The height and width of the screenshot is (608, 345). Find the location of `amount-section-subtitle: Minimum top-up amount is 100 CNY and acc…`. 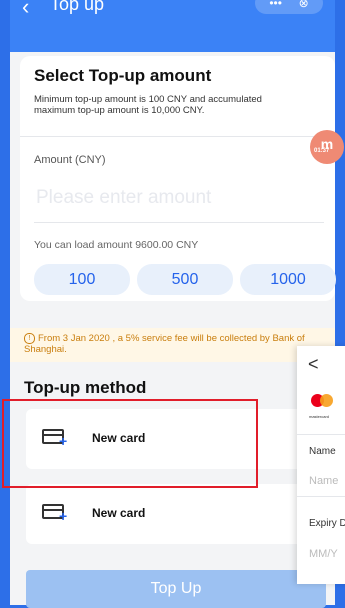

amount-section-subtitle: Minimum top-up amount is 100 CNY and acc… is located at coordinates (148, 105).